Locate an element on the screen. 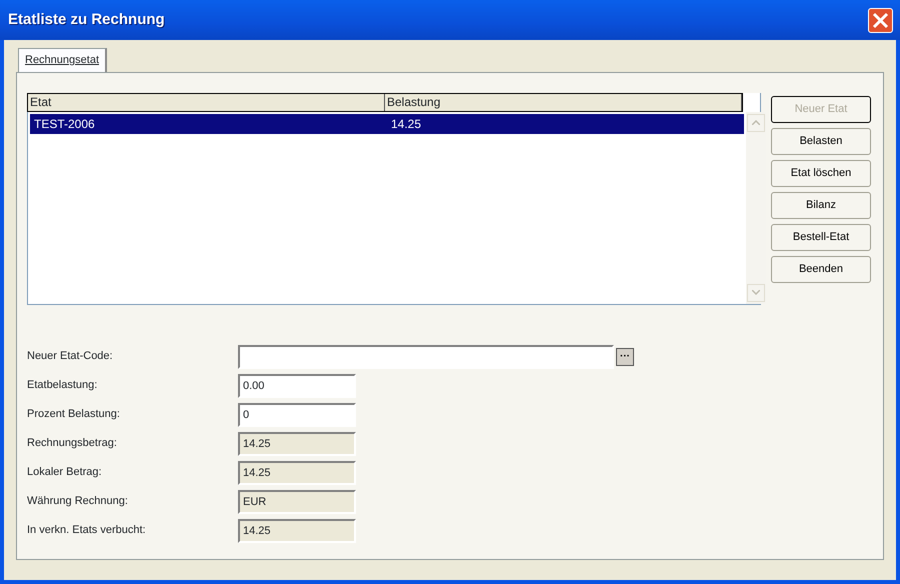 The height and width of the screenshot is (584, 900). window-title: Etatliste zu Rechnung is located at coordinates (86, 20).